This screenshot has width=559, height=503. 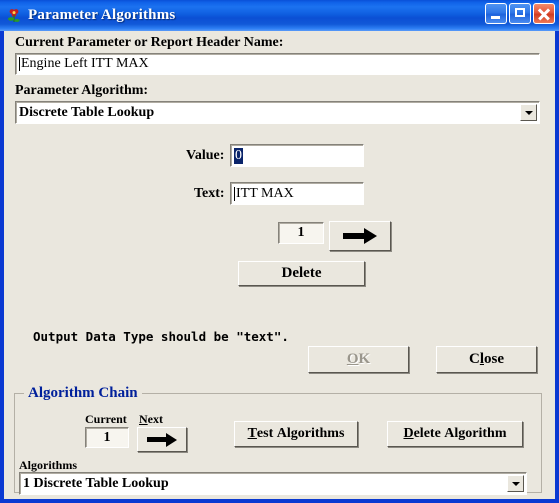 I want to click on test-algorithms-button: Test Algorithms, so click(x=296, y=434).